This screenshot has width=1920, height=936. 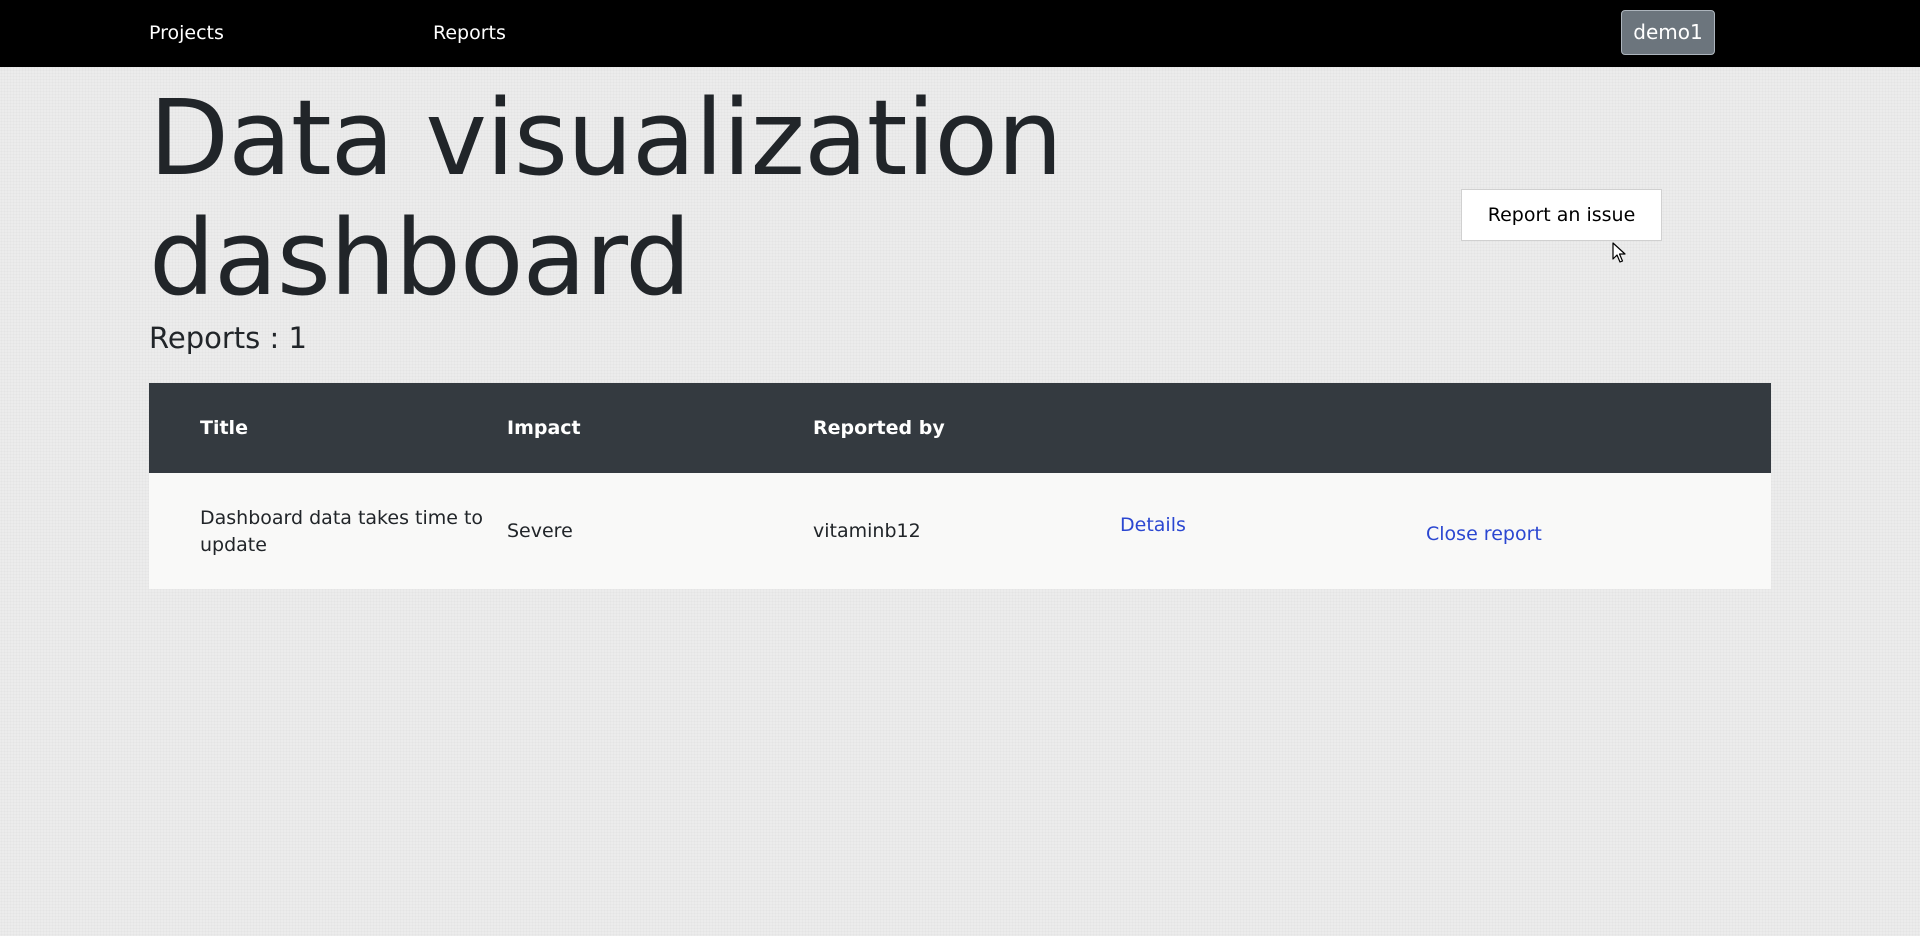 What do you see at coordinates (1484, 534) in the screenshot?
I see `close-report-link: Close report` at bounding box center [1484, 534].